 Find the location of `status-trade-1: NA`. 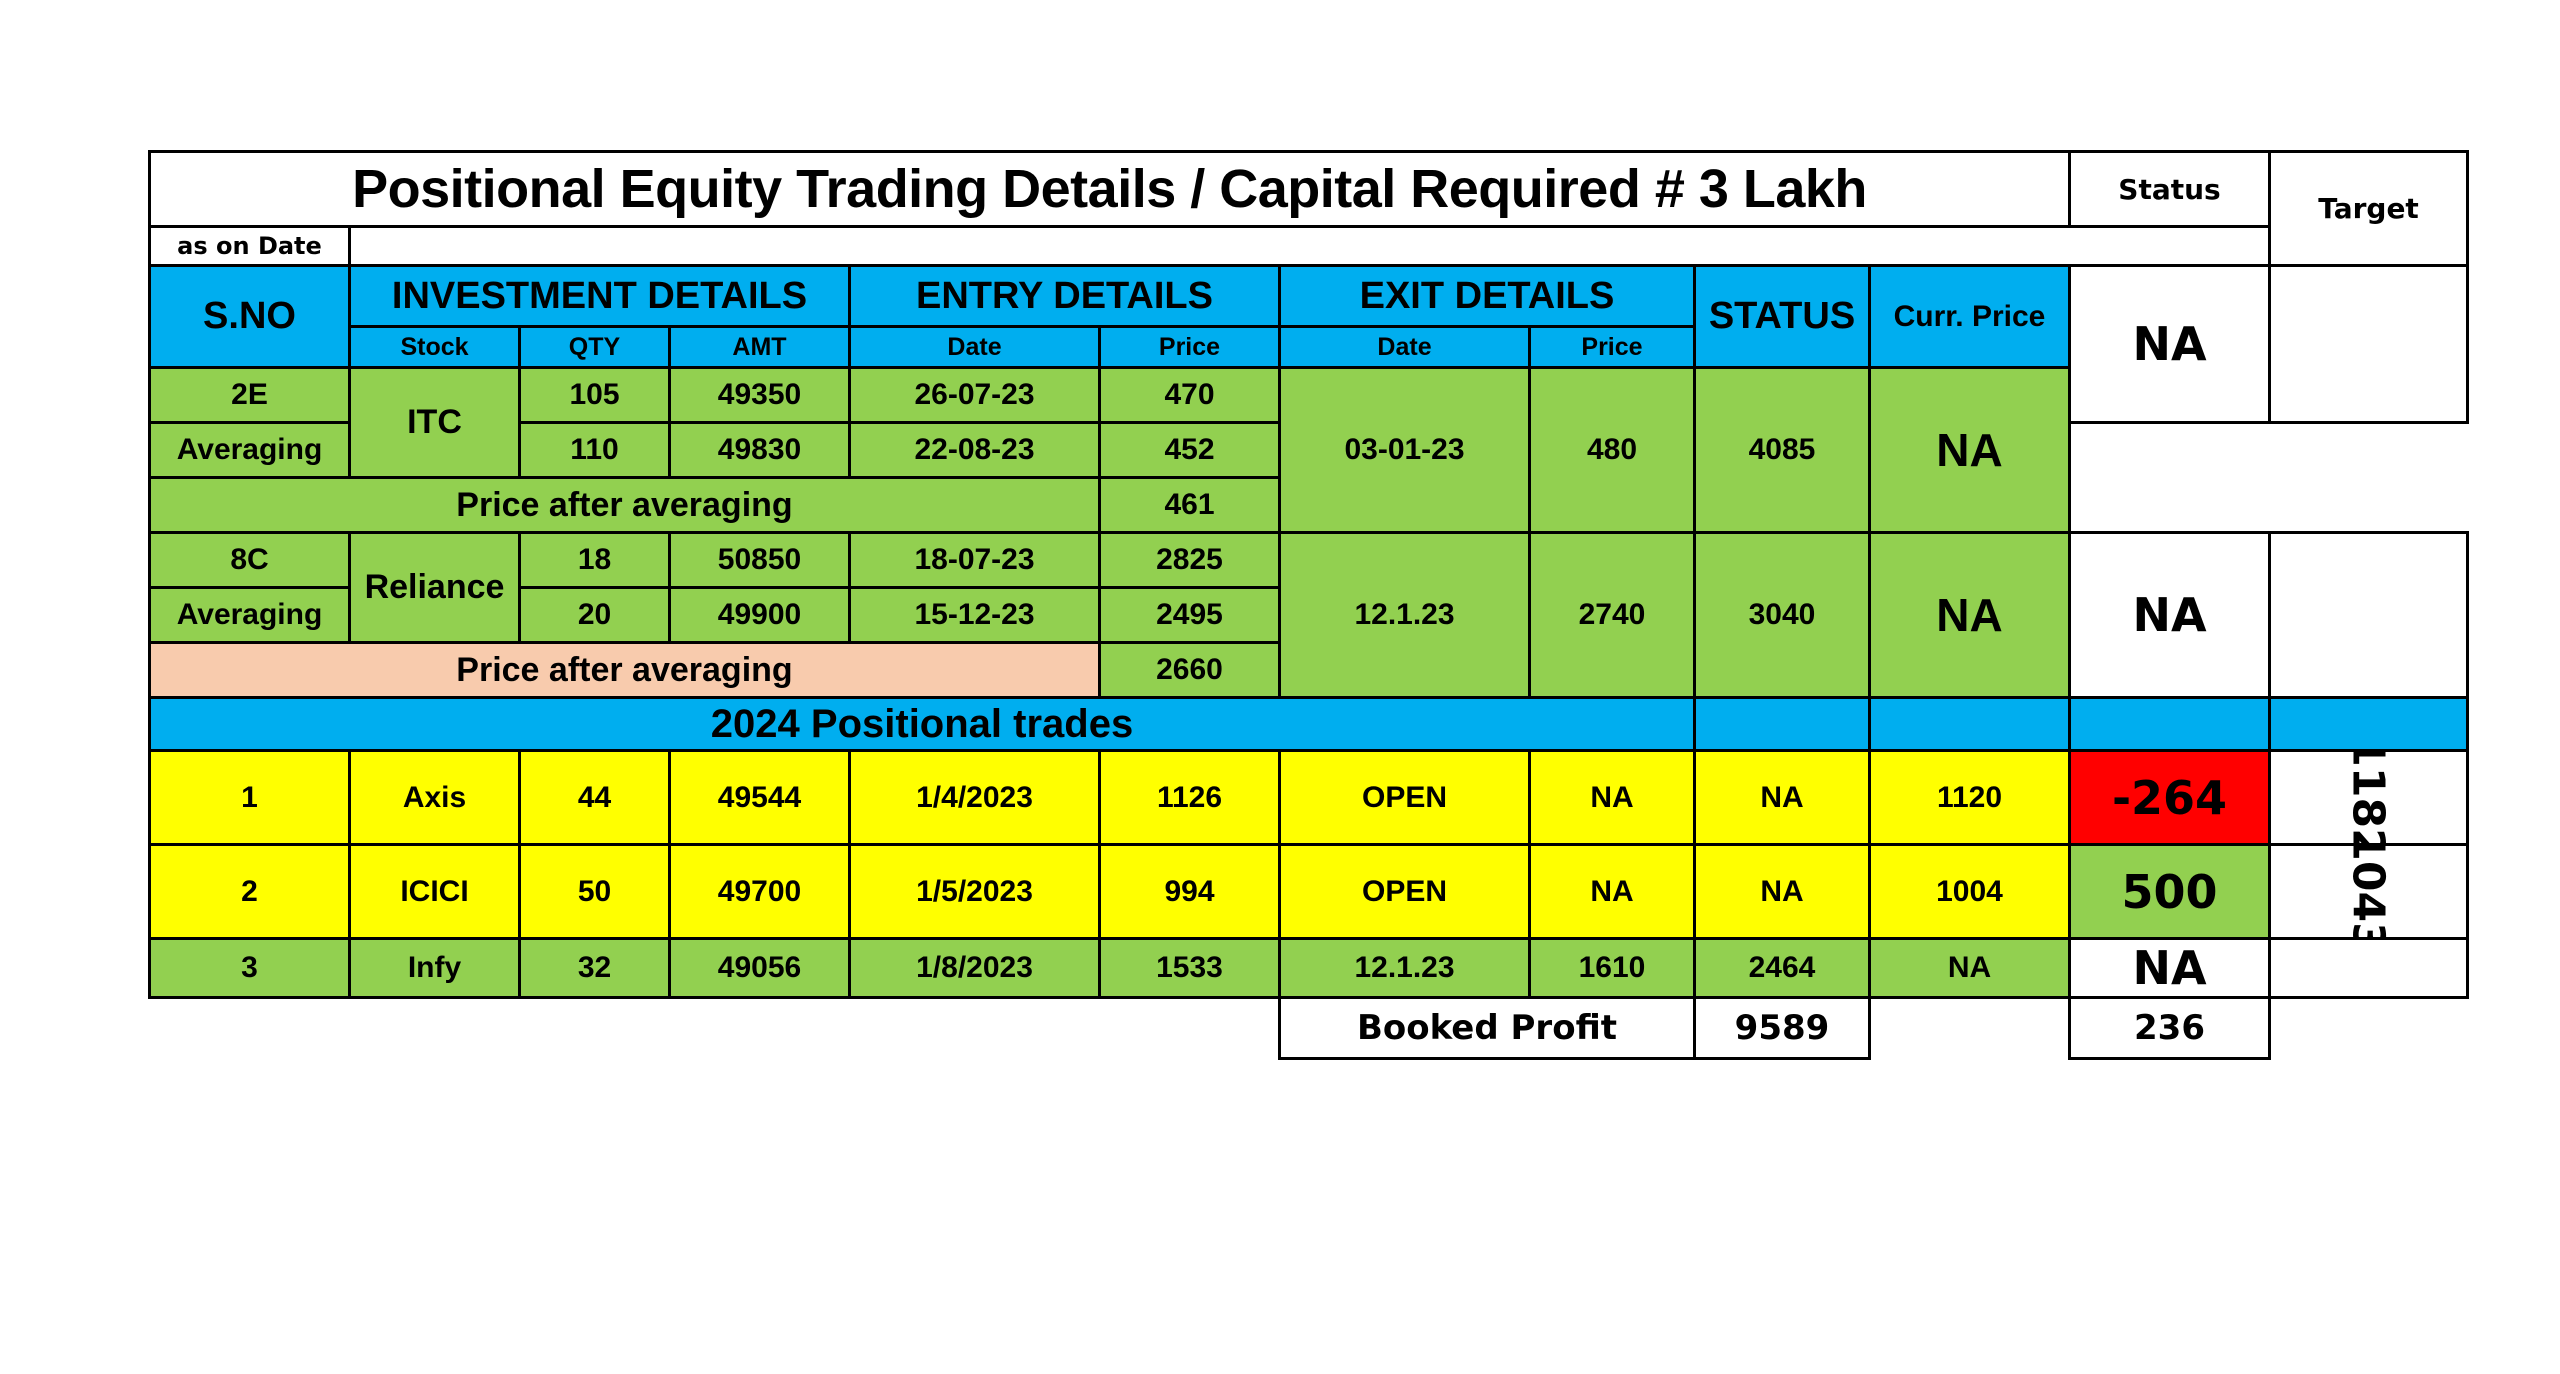

status-trade-1: NA is located at coordinates (1782, 797).